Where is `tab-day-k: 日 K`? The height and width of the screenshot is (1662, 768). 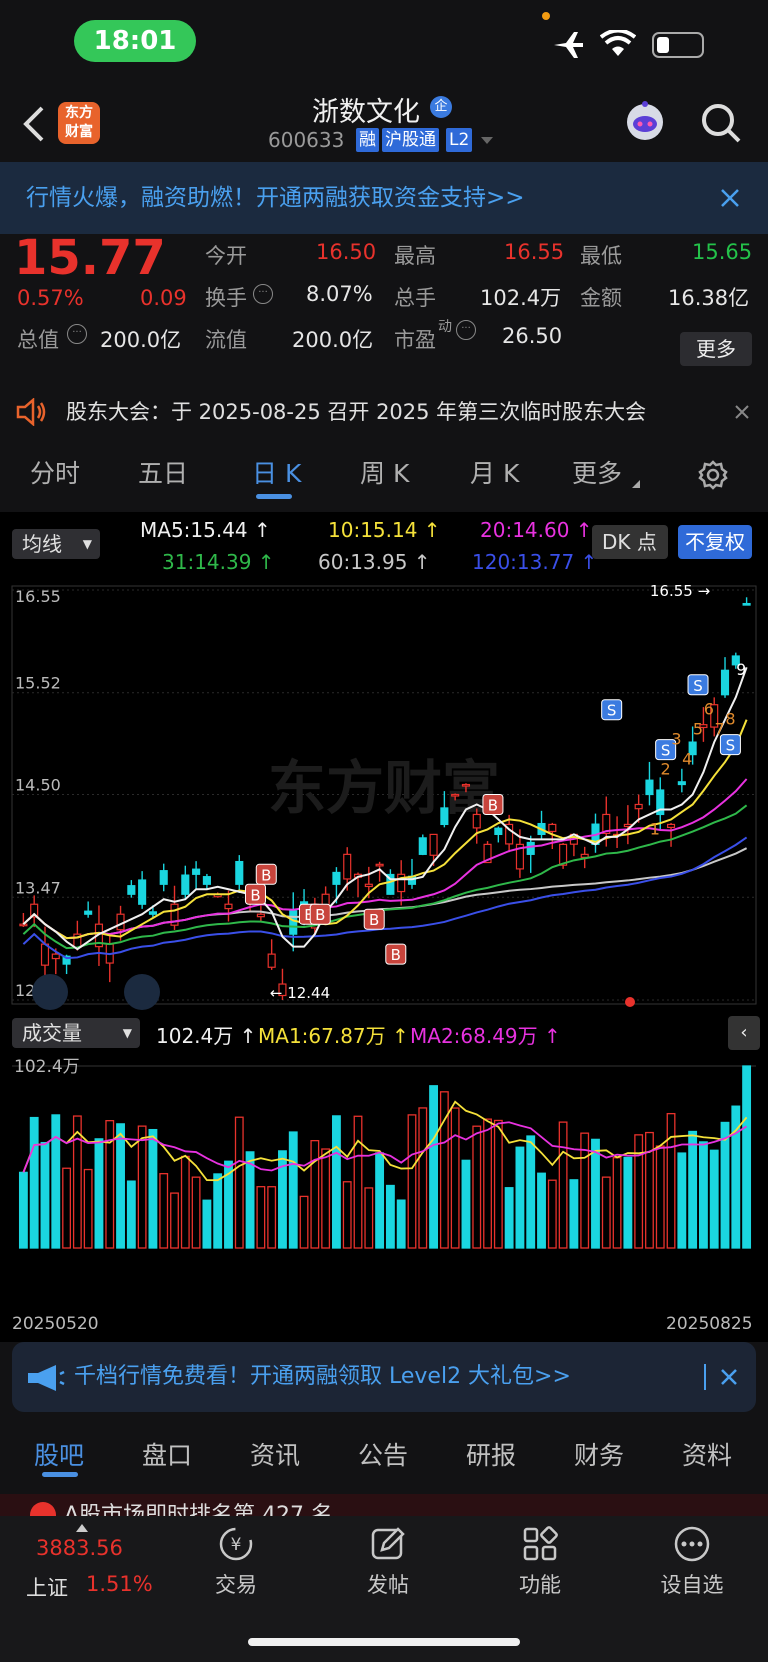 tab-day-k: 日 K is located at coordinates (276, 472).